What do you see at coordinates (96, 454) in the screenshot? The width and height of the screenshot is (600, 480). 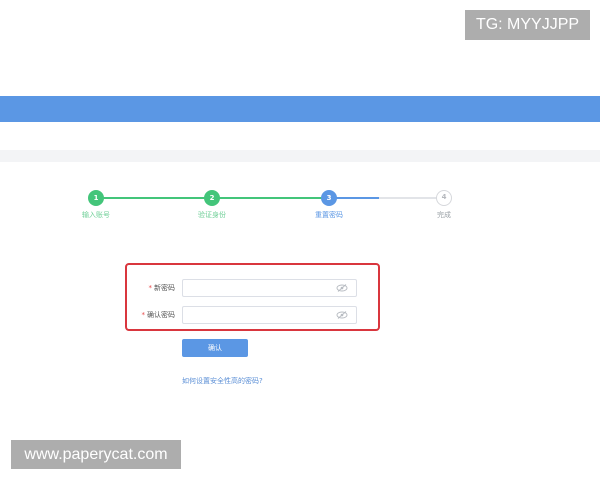 I see `watermark-bottom: www.paperycat.com` at bounding box center [96, 454].